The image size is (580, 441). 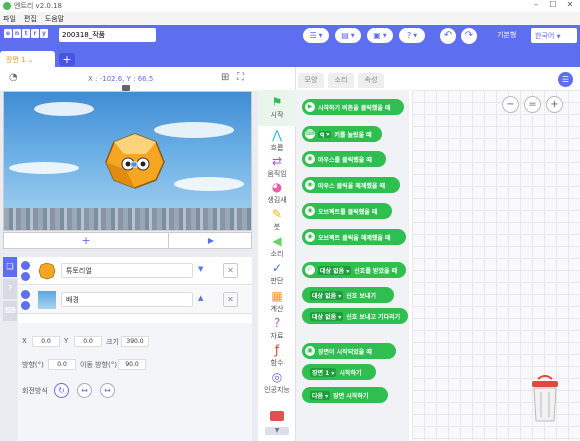 What do you see at coordinates (277, 416) in the screenshot?
I see `extension-icon` at bounding box center [277, 416].